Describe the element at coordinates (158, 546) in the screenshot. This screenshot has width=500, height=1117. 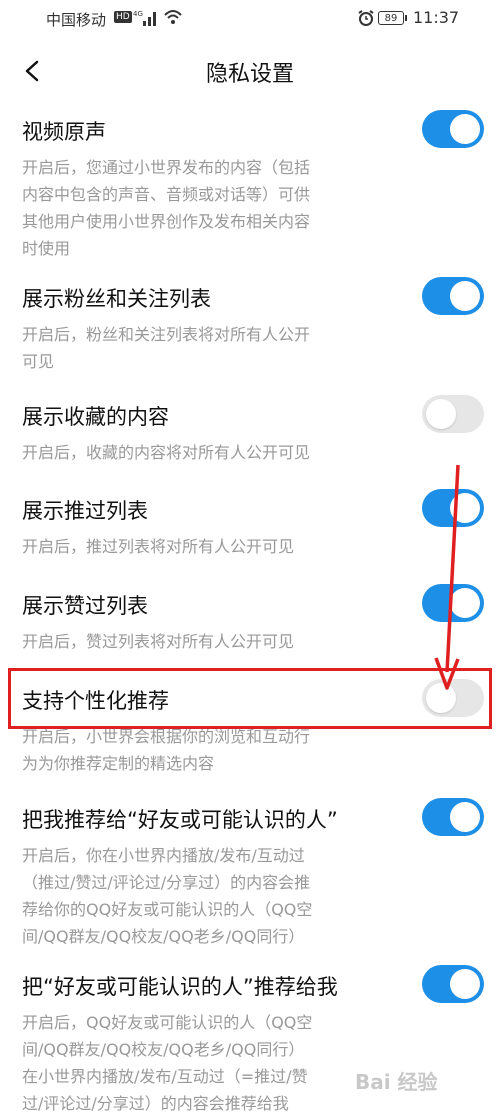
I see `description-line: 开启后，推过列表将对所有人公开可见` at that location.